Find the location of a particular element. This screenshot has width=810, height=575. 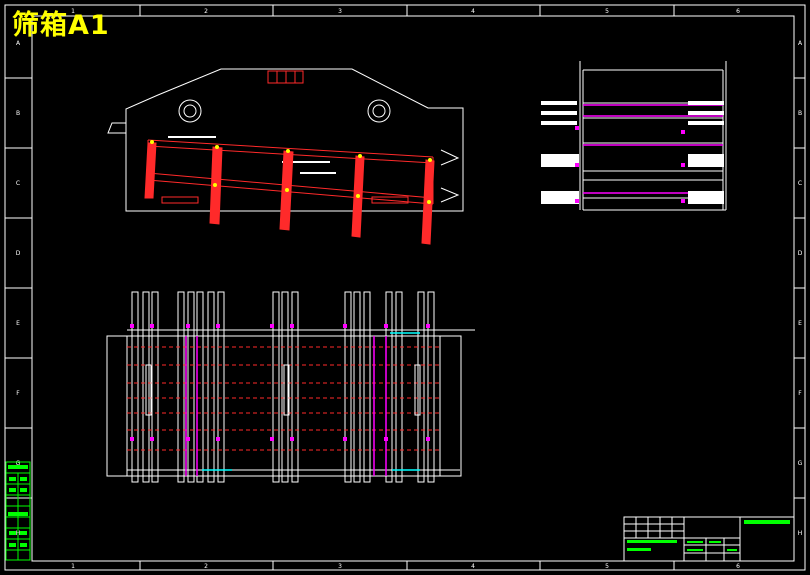

side-view-callouts-left is located at coordinates (560, 152).